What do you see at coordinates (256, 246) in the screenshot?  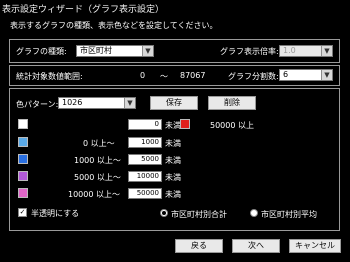 I see `next-button: 次へ` at bounding box center [256, 246].